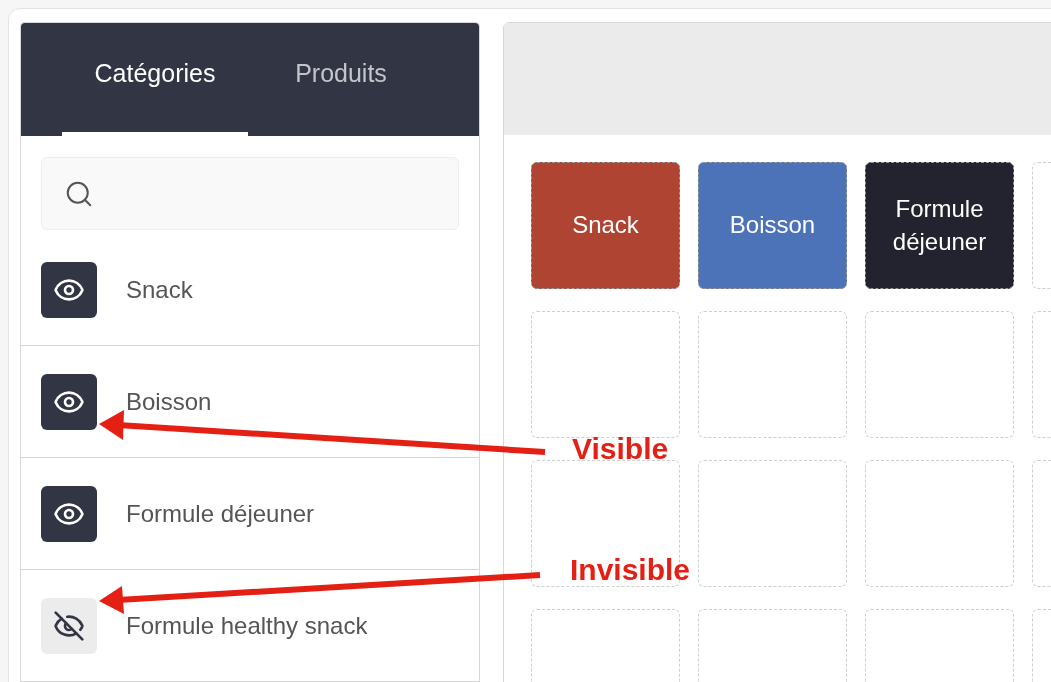 This screenshot has height=682, width=1051. I want to click on category-name: Snack, so click(159, 289).